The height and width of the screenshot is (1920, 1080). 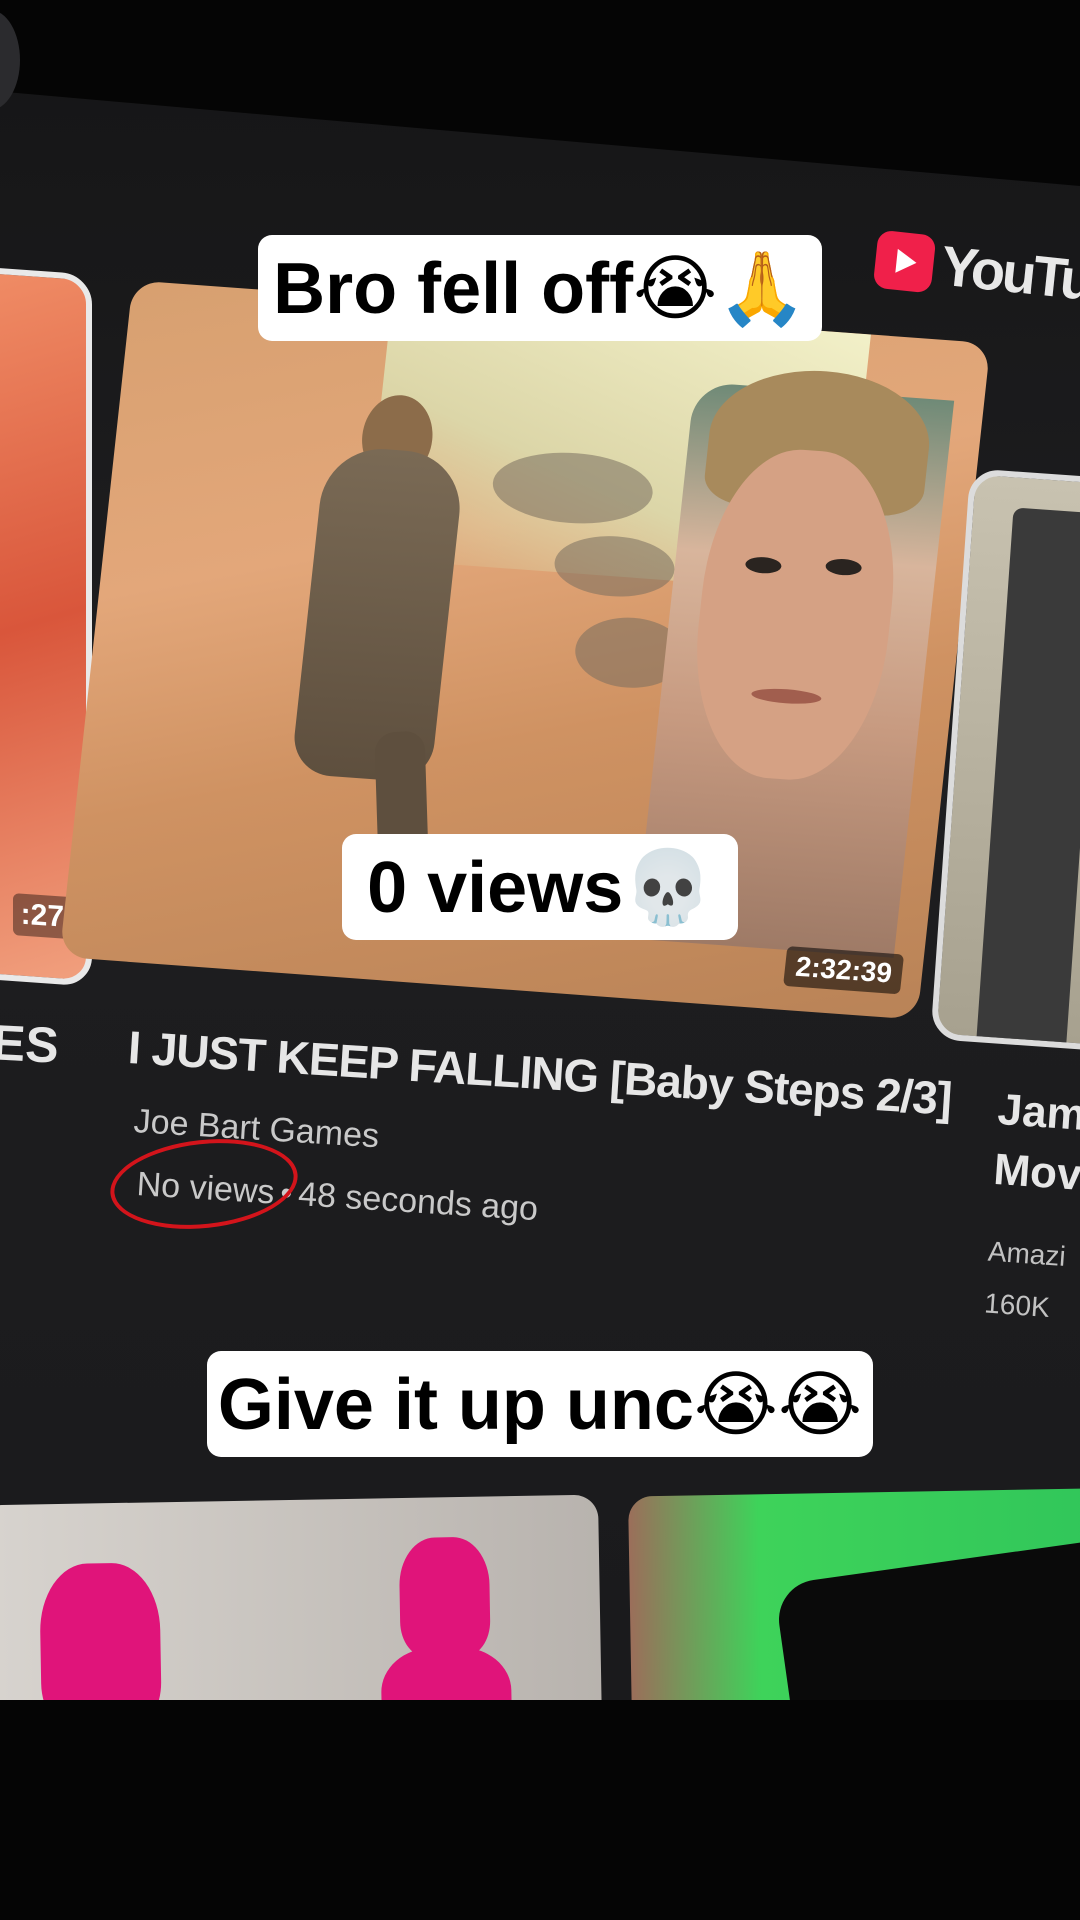 I want to click on left-video-title-fragment: ES, so click(x=30, y=1044).